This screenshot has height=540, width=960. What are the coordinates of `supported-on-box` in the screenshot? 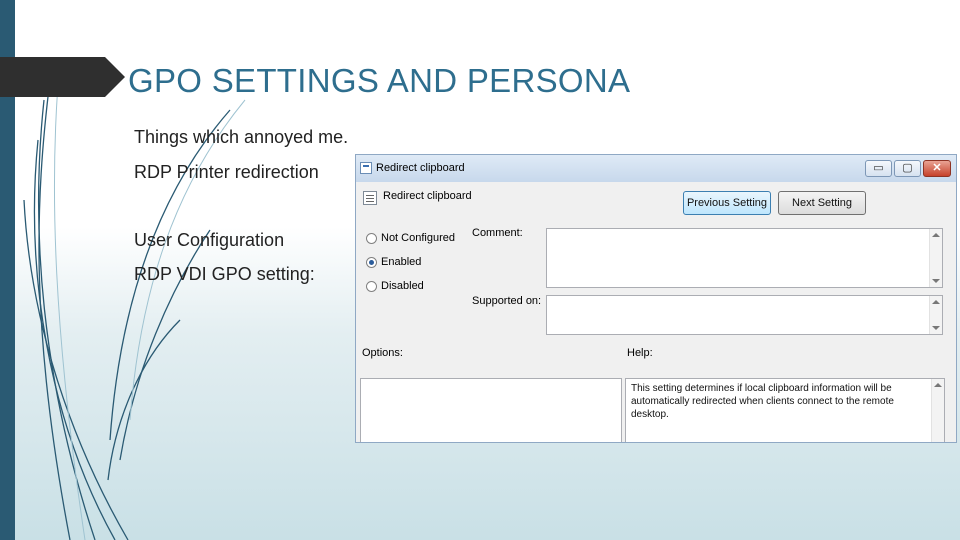 It's located at (744, 315).